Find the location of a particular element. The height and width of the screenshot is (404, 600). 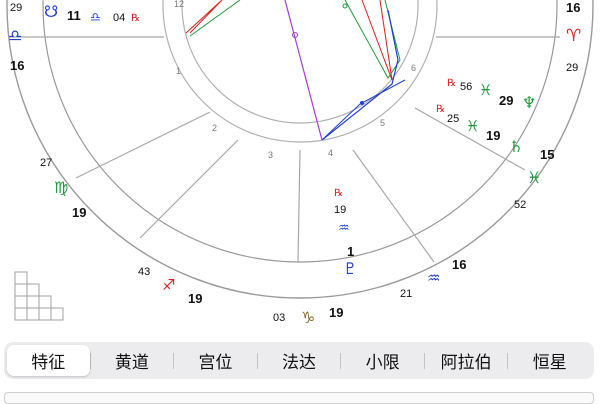

libra-small-icon: ♎ is located at coordinates (95, 17).